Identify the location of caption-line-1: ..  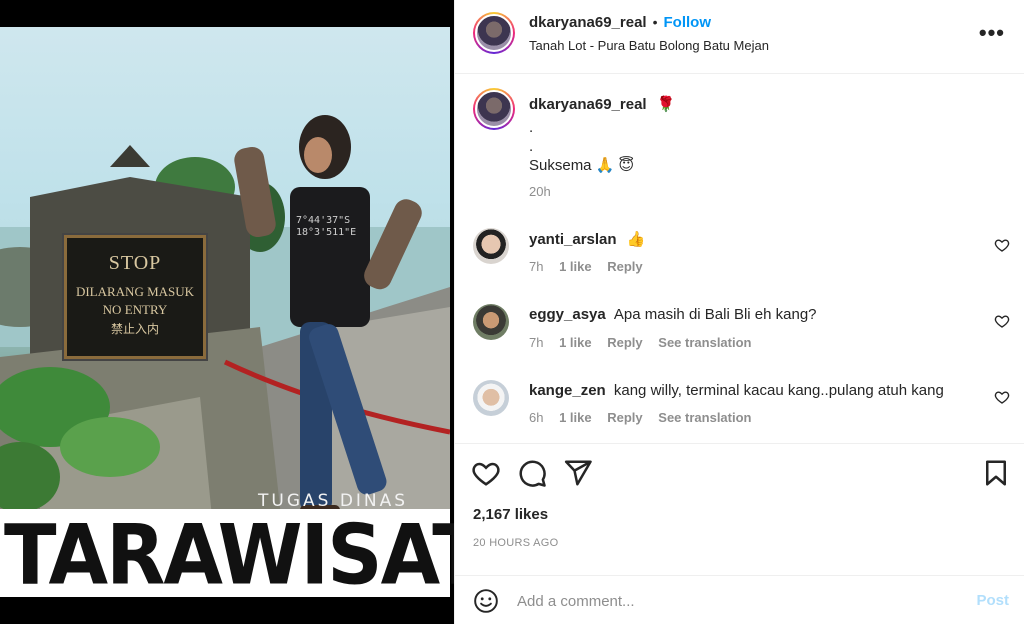
(531, 127).